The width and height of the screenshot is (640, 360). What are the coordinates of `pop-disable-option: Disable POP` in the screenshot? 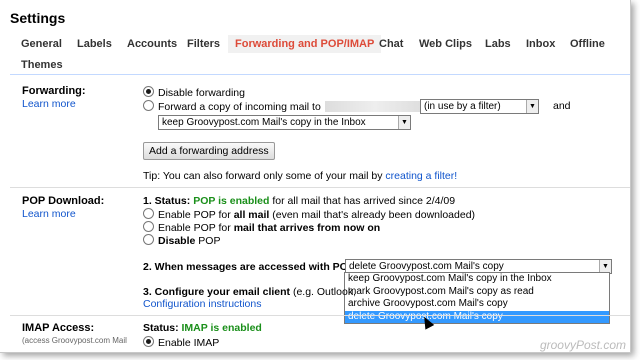 It's located at (181, 240).